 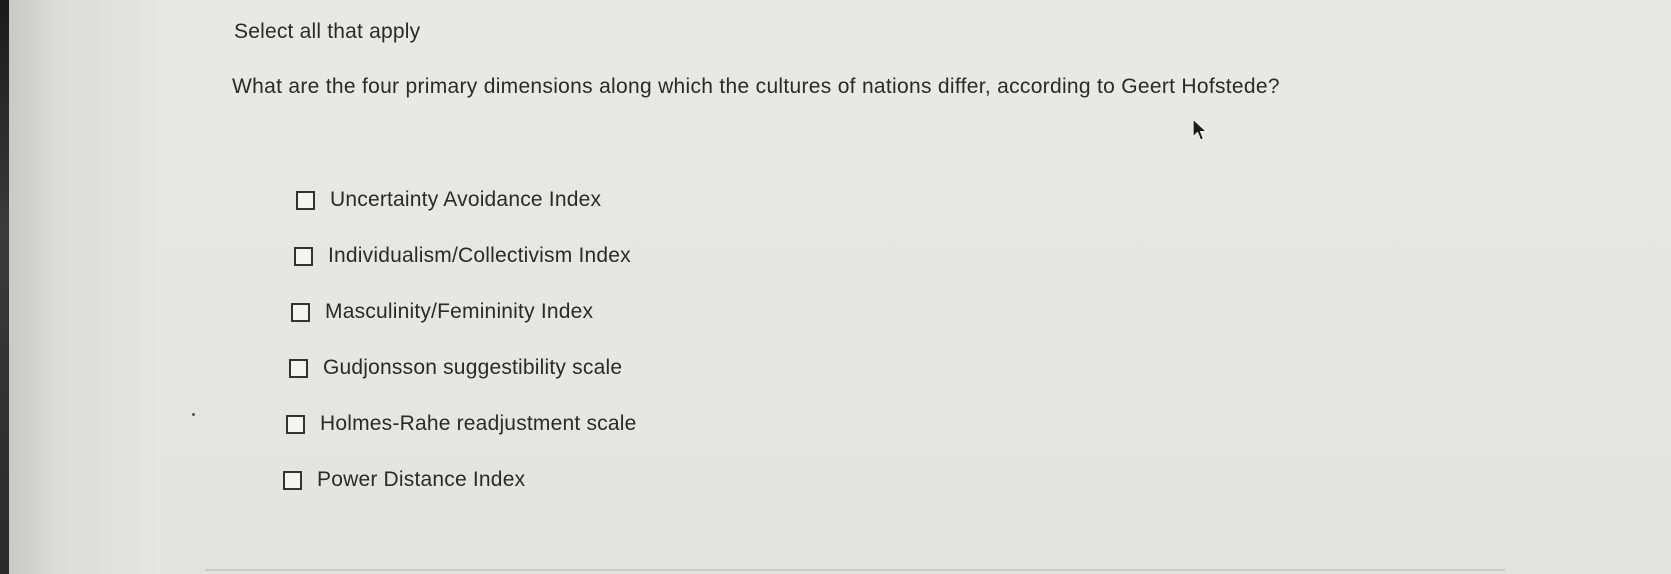 I want to click on option-individualism-collectivism: Individualism/Collectivism Index, so click(x=462, y=256).